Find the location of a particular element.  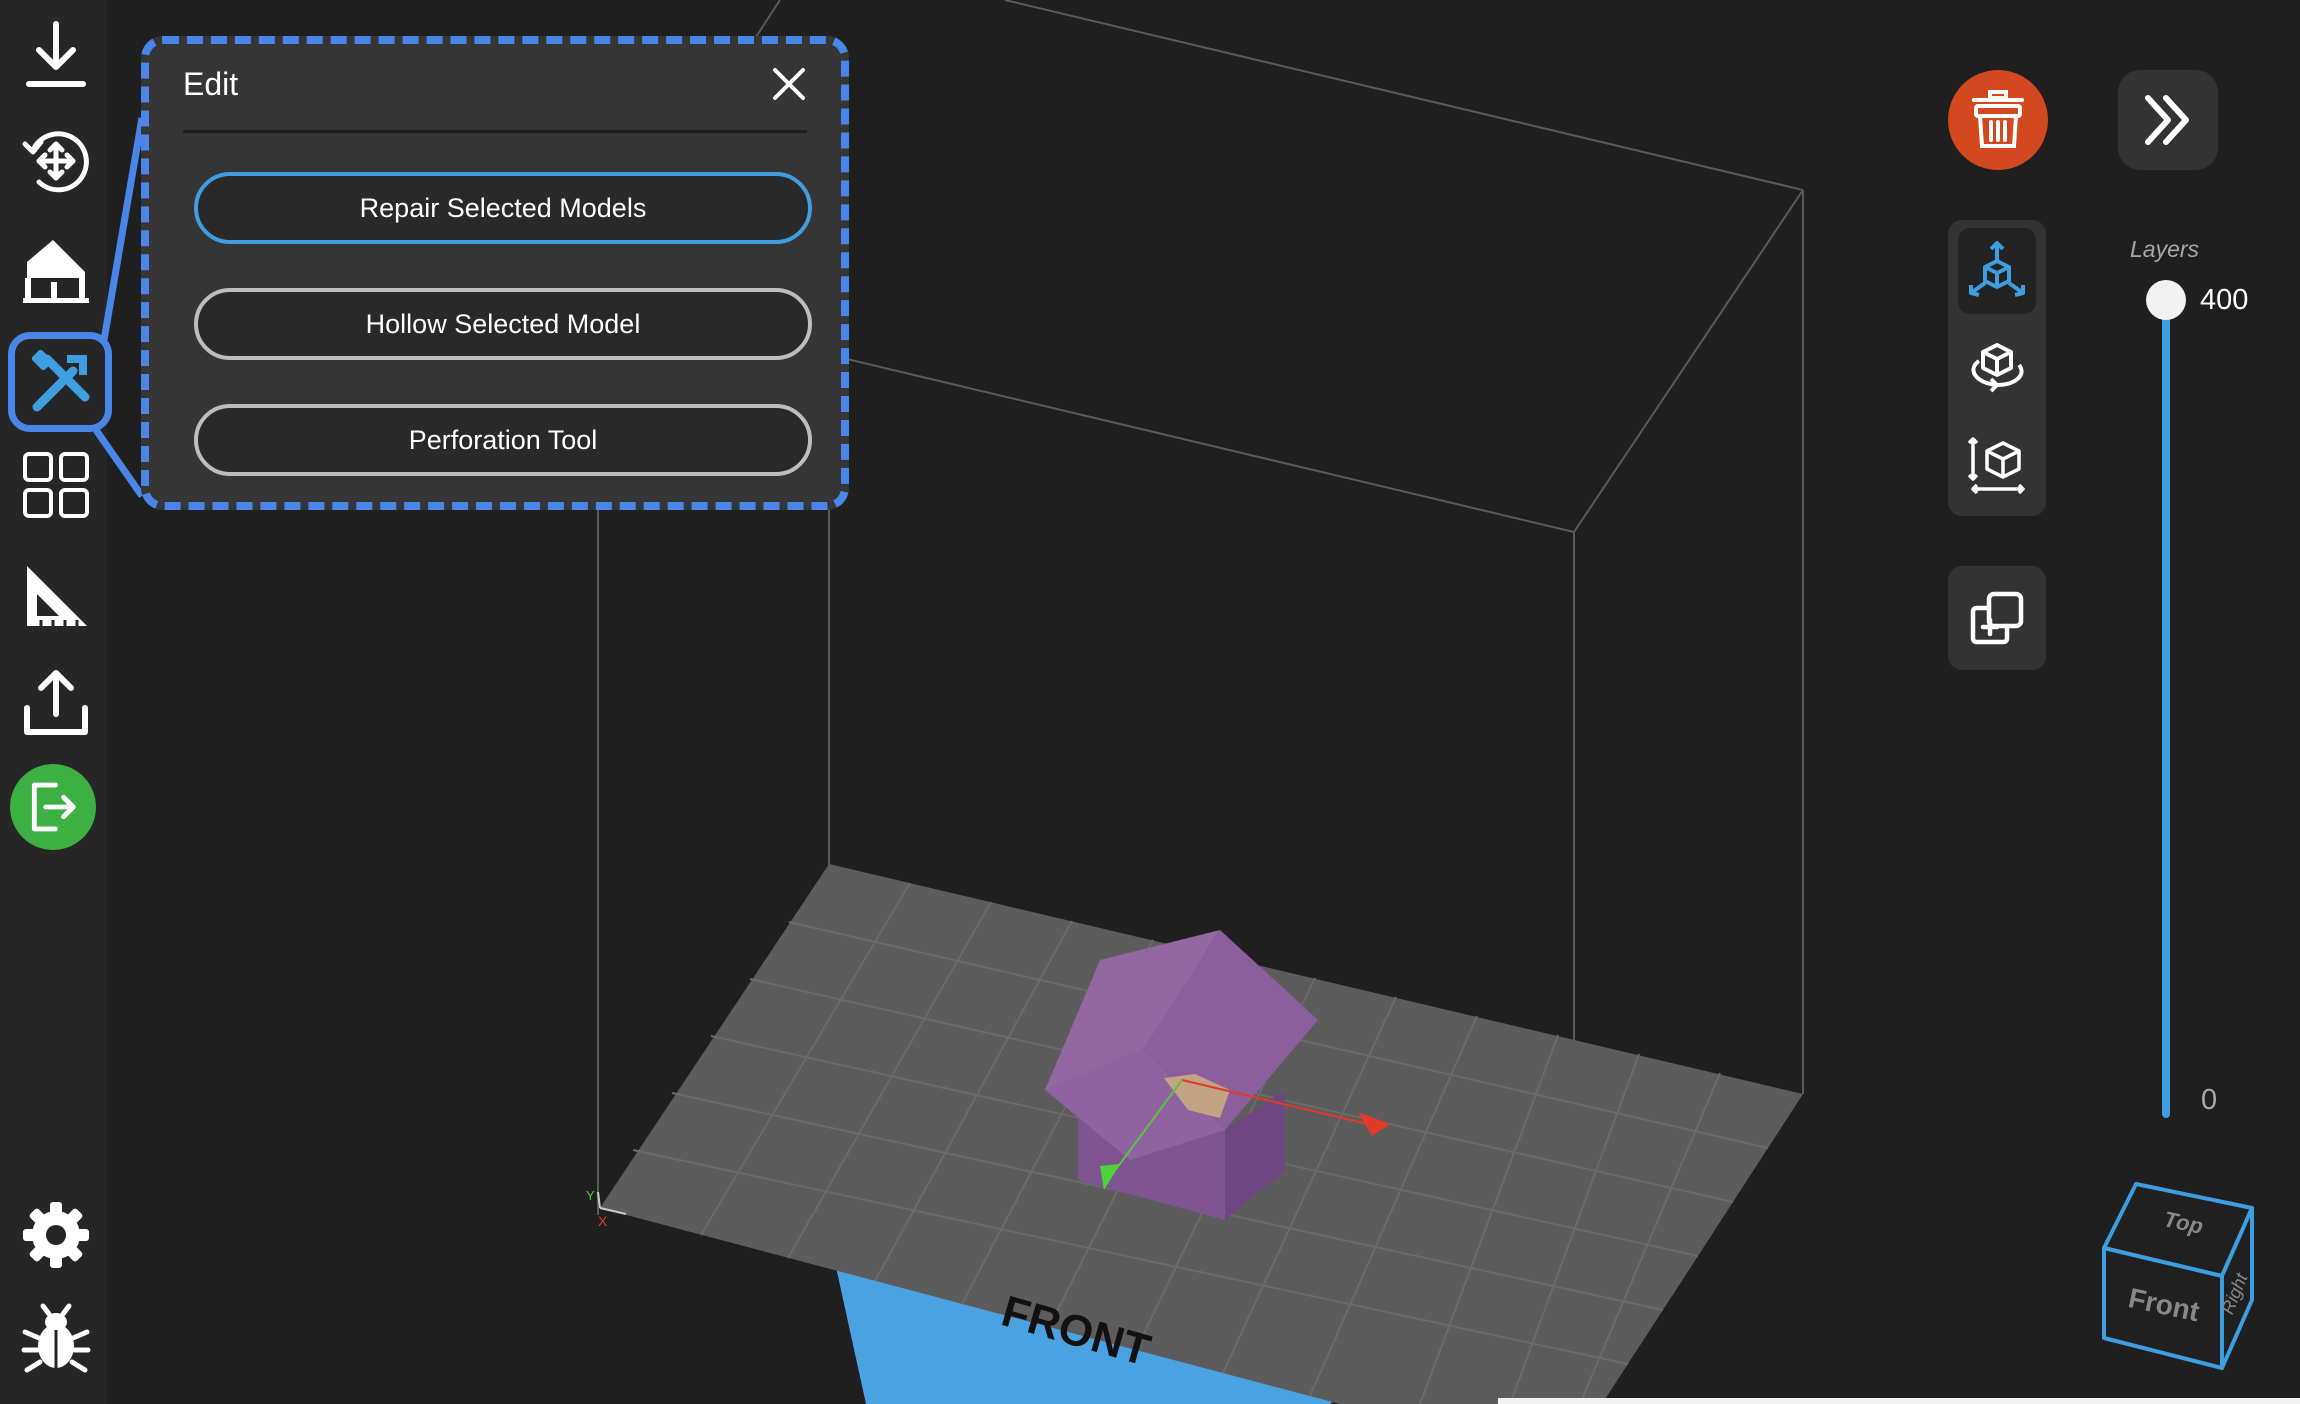

repair-selected-models-button: Repair Selected Models is located at coordinates (503, 208).